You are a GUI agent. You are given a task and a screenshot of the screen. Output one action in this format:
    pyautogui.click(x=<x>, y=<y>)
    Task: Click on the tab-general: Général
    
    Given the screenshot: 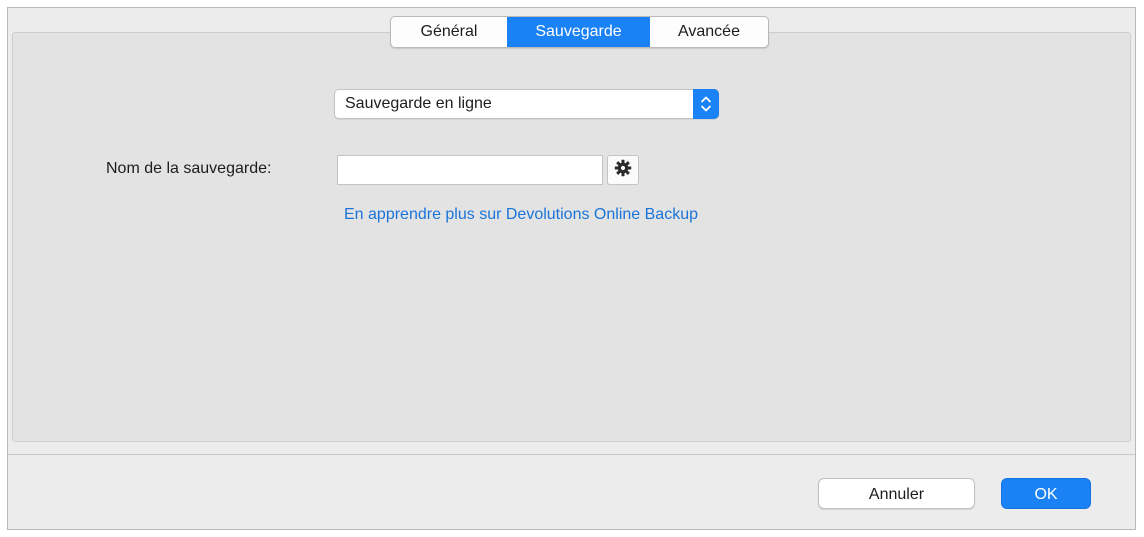 What is the action you would take?
    pyautogui.click(x=449, y=32)
    